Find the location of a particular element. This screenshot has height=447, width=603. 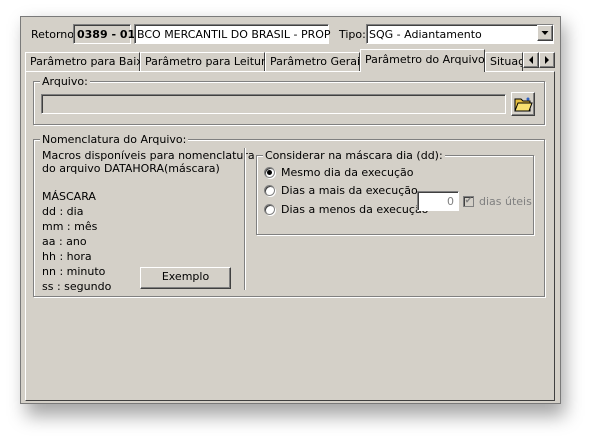

chevron-down-icon is located at coordinates (545, 33).